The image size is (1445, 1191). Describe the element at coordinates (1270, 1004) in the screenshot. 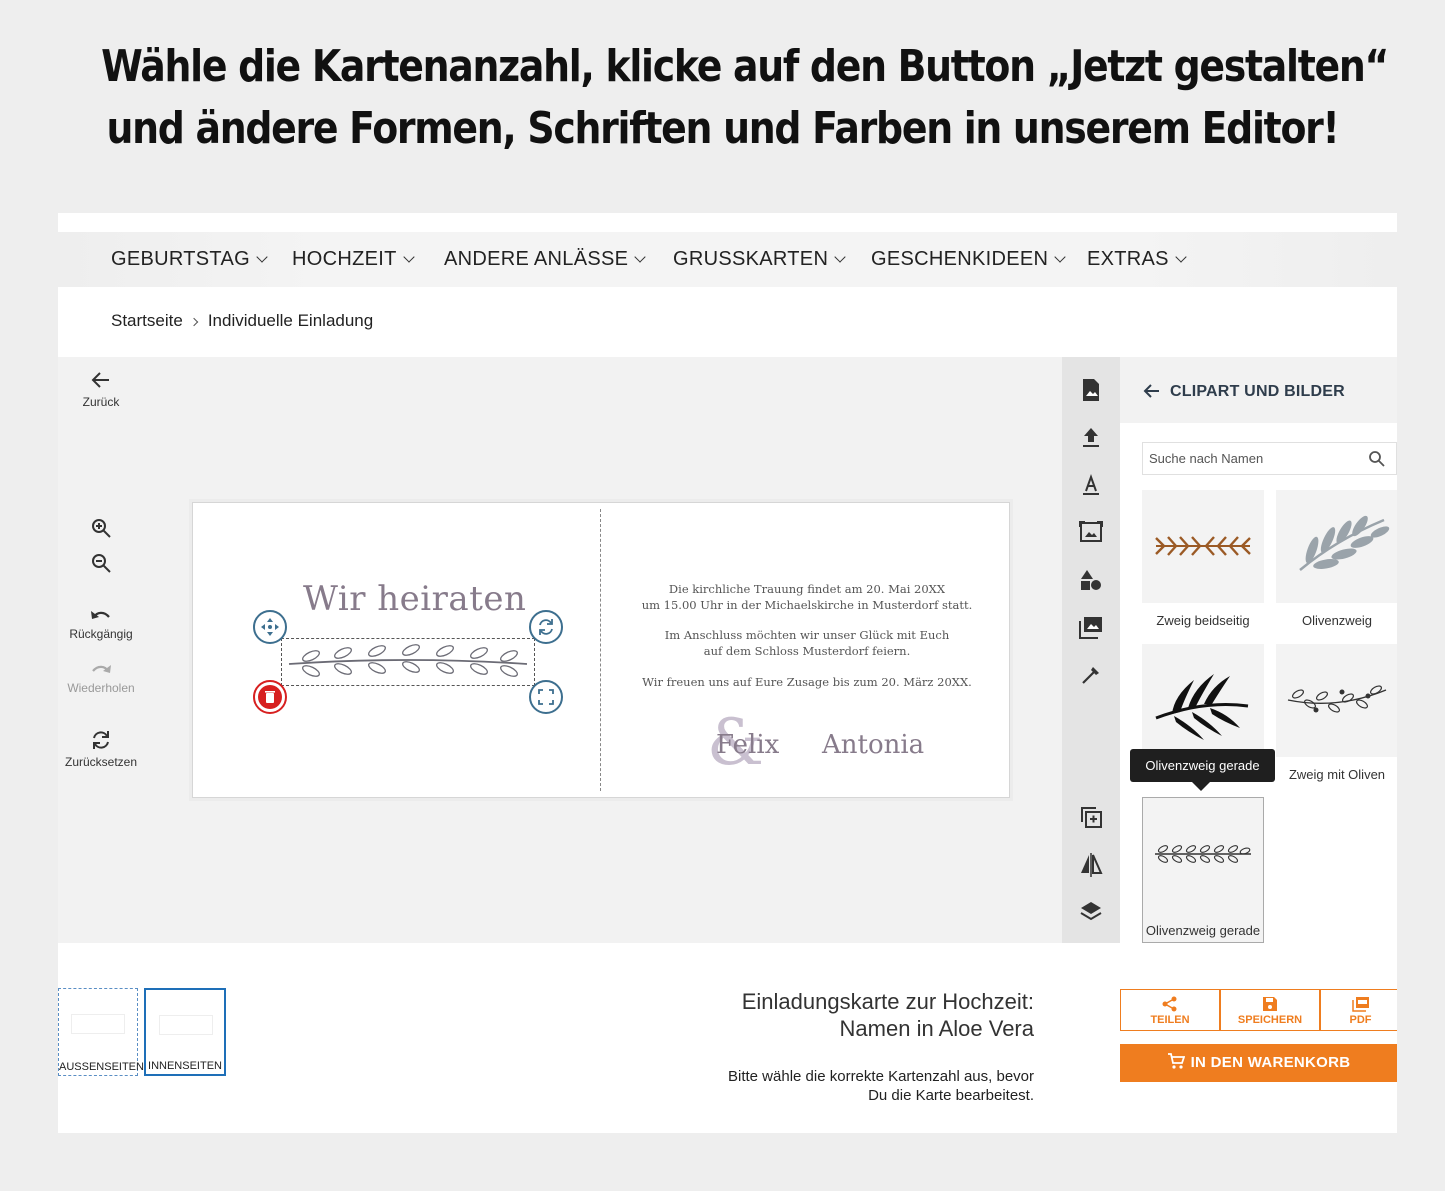

I see `floppy-disk-icon` at that location.